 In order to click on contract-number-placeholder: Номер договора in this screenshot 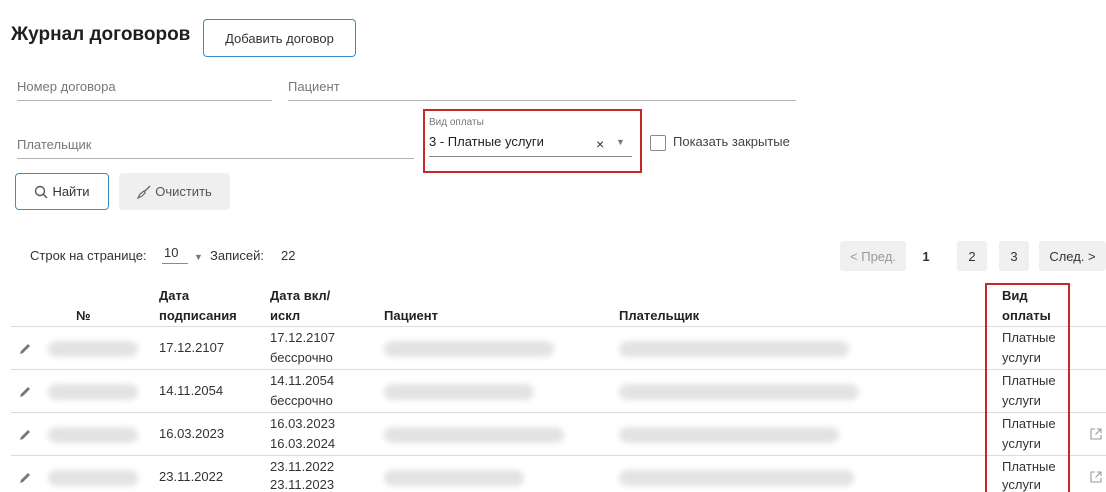, I will do `click(66, 86)`.